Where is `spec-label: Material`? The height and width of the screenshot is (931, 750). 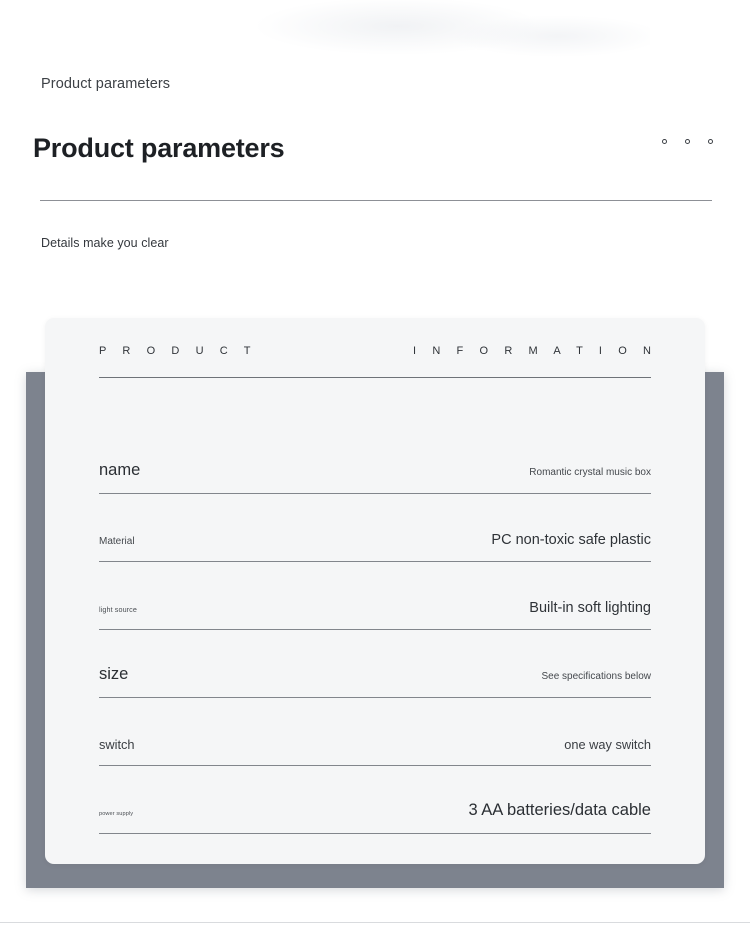 spec-label: Material is located at coordinates (117, 541).